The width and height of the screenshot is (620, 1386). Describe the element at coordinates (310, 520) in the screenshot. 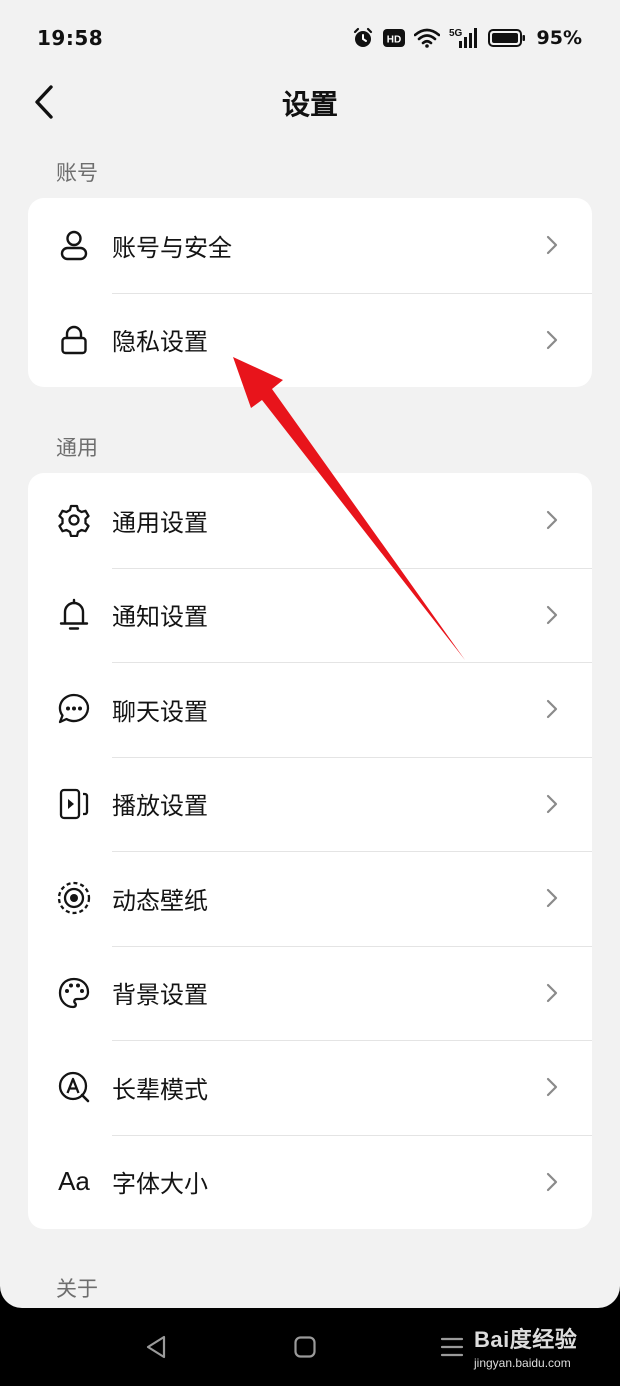

I see `settings-item-general: 通用设置` at that location.